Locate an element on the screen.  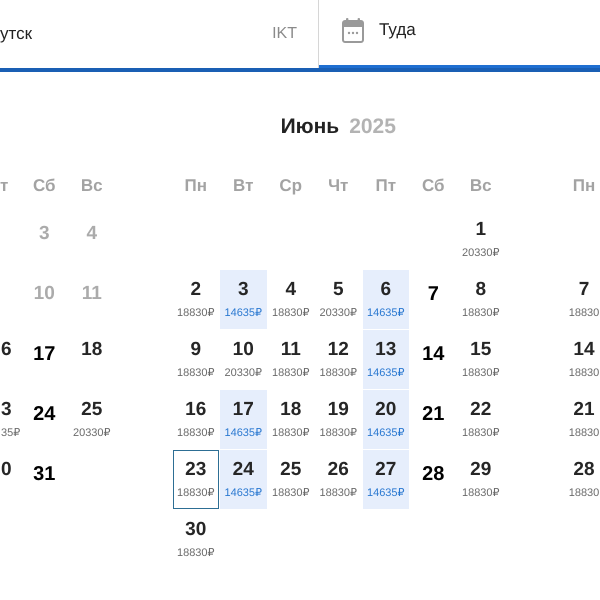
day-cell: 10 20330₽ is located at coordinates (243, 359).